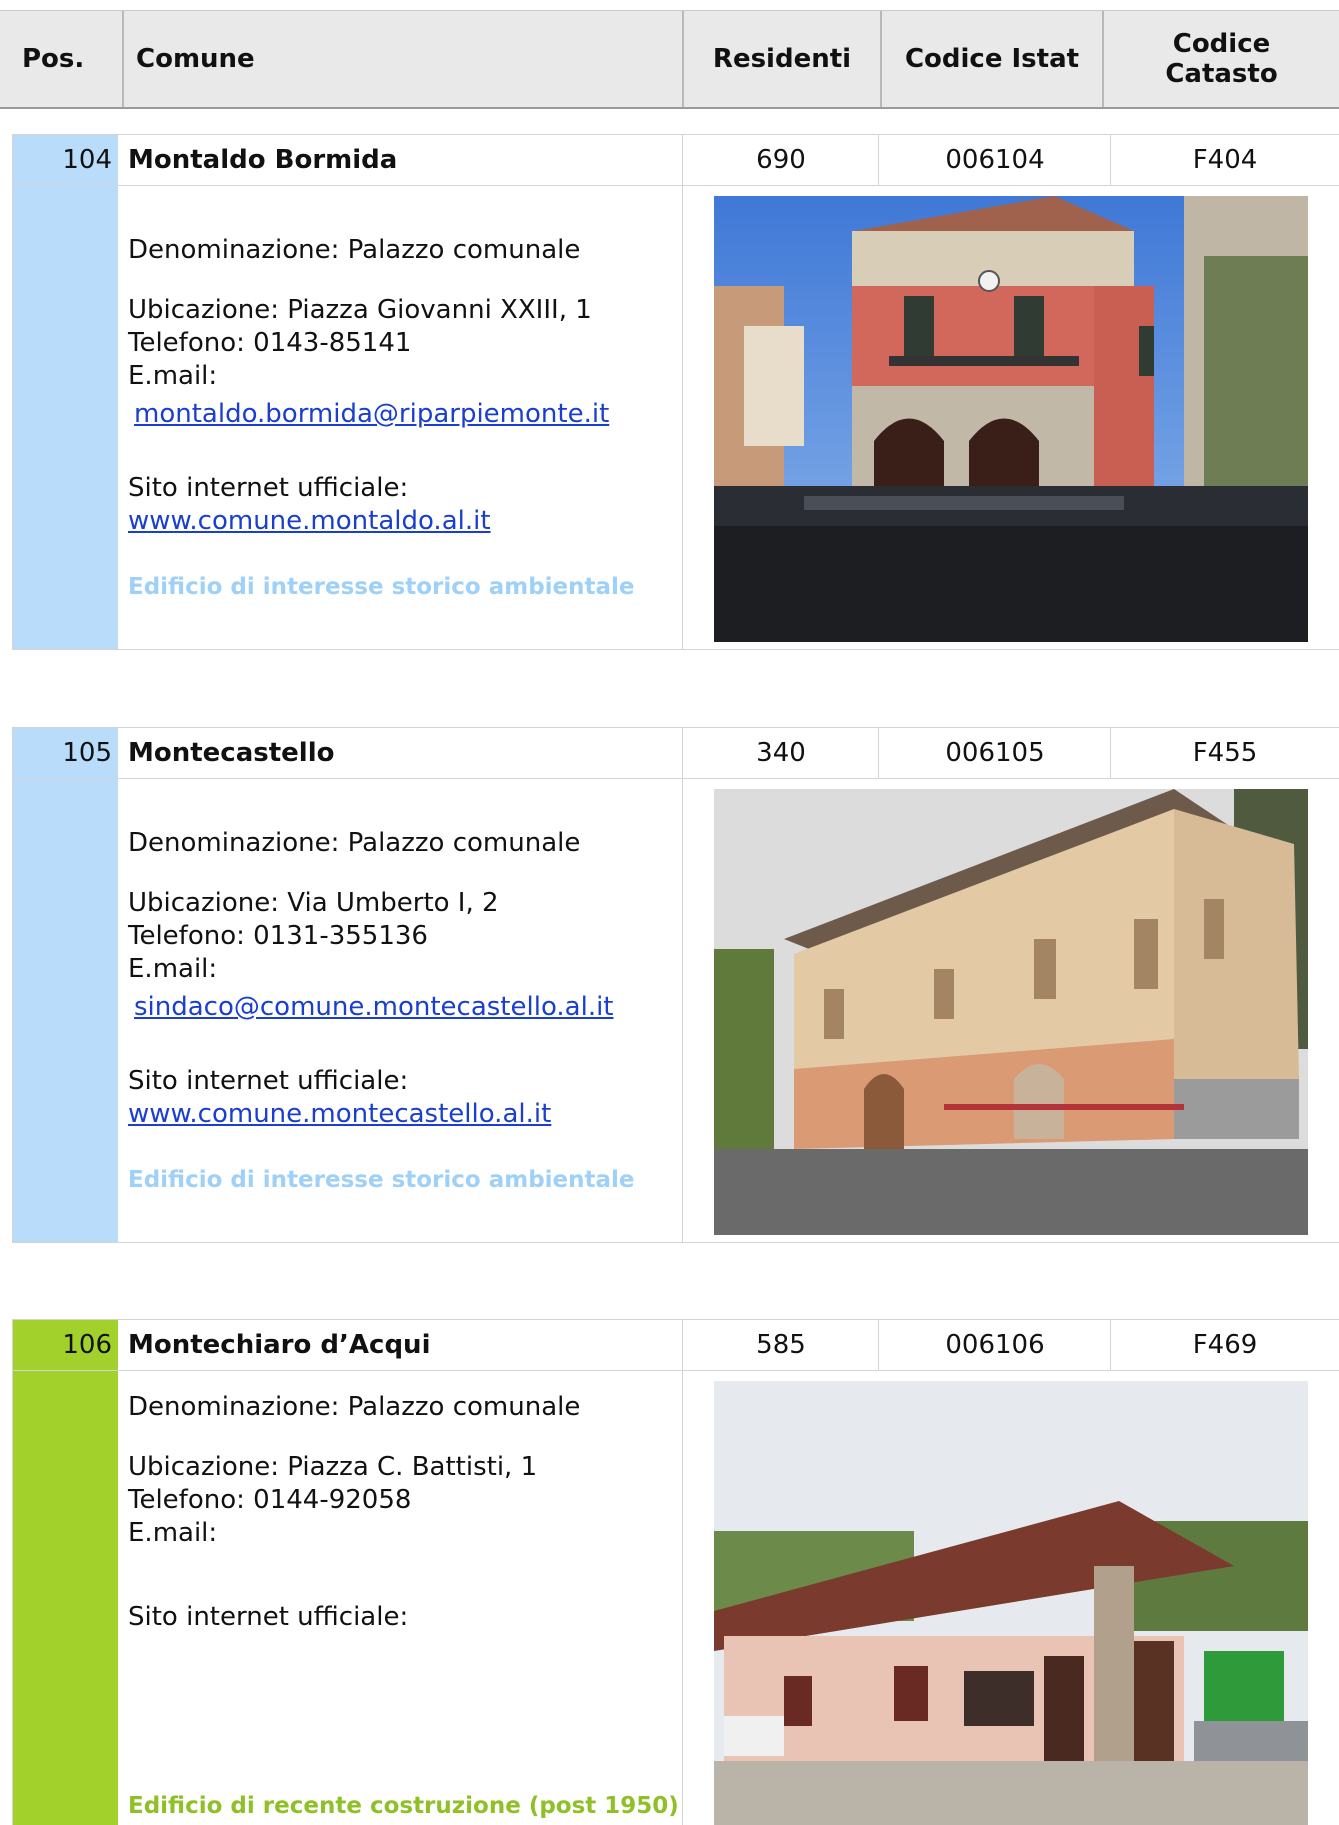 The height and width of the screenshot is (1825, 1339). Describe the element at coordinates (263, 160) in the screenshot. I see `comune-name: Montaldo Bormida` at that location.